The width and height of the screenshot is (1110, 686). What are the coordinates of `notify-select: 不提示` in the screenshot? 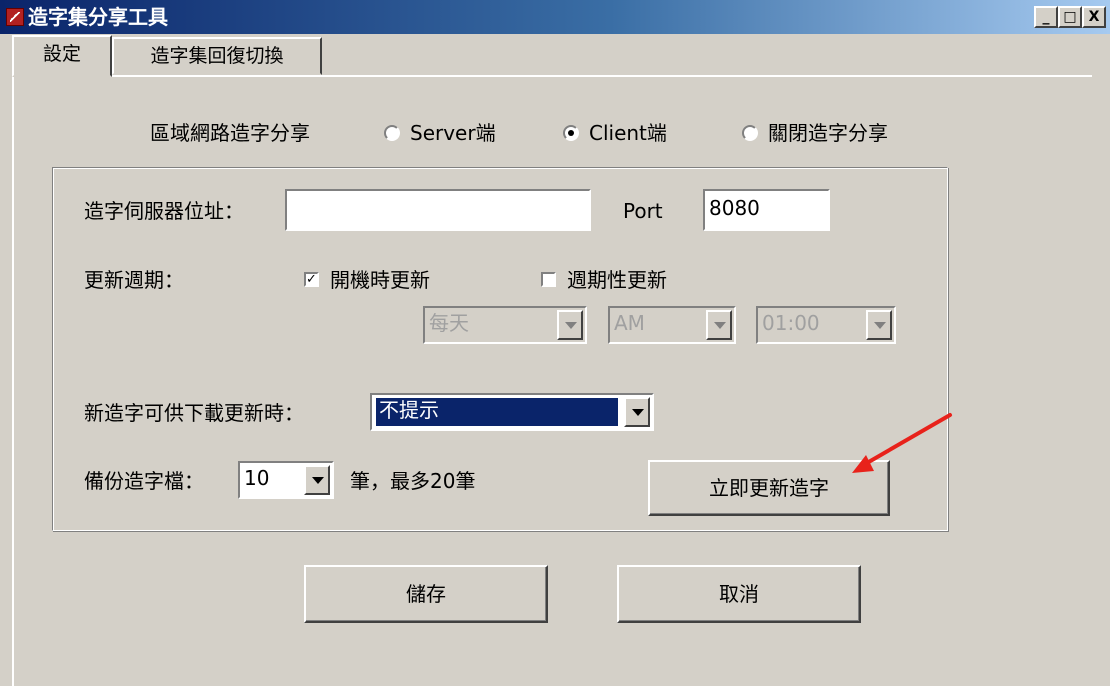 It's located at (512, 412).